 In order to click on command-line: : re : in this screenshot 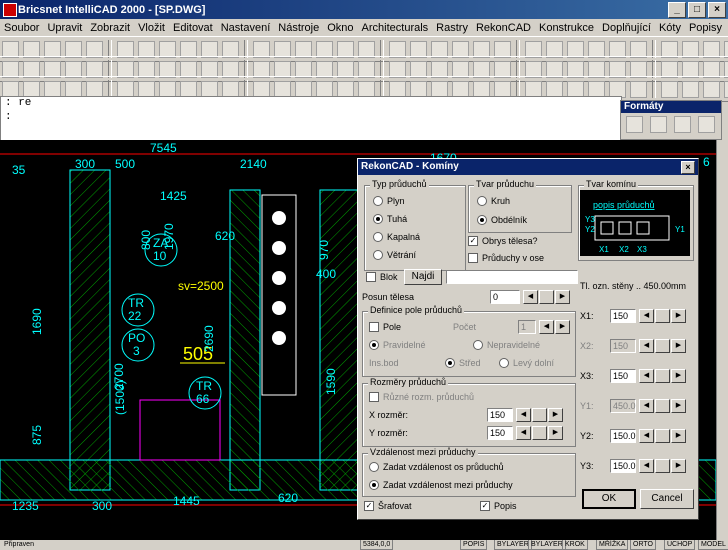, I will do `click(311, 119)`.